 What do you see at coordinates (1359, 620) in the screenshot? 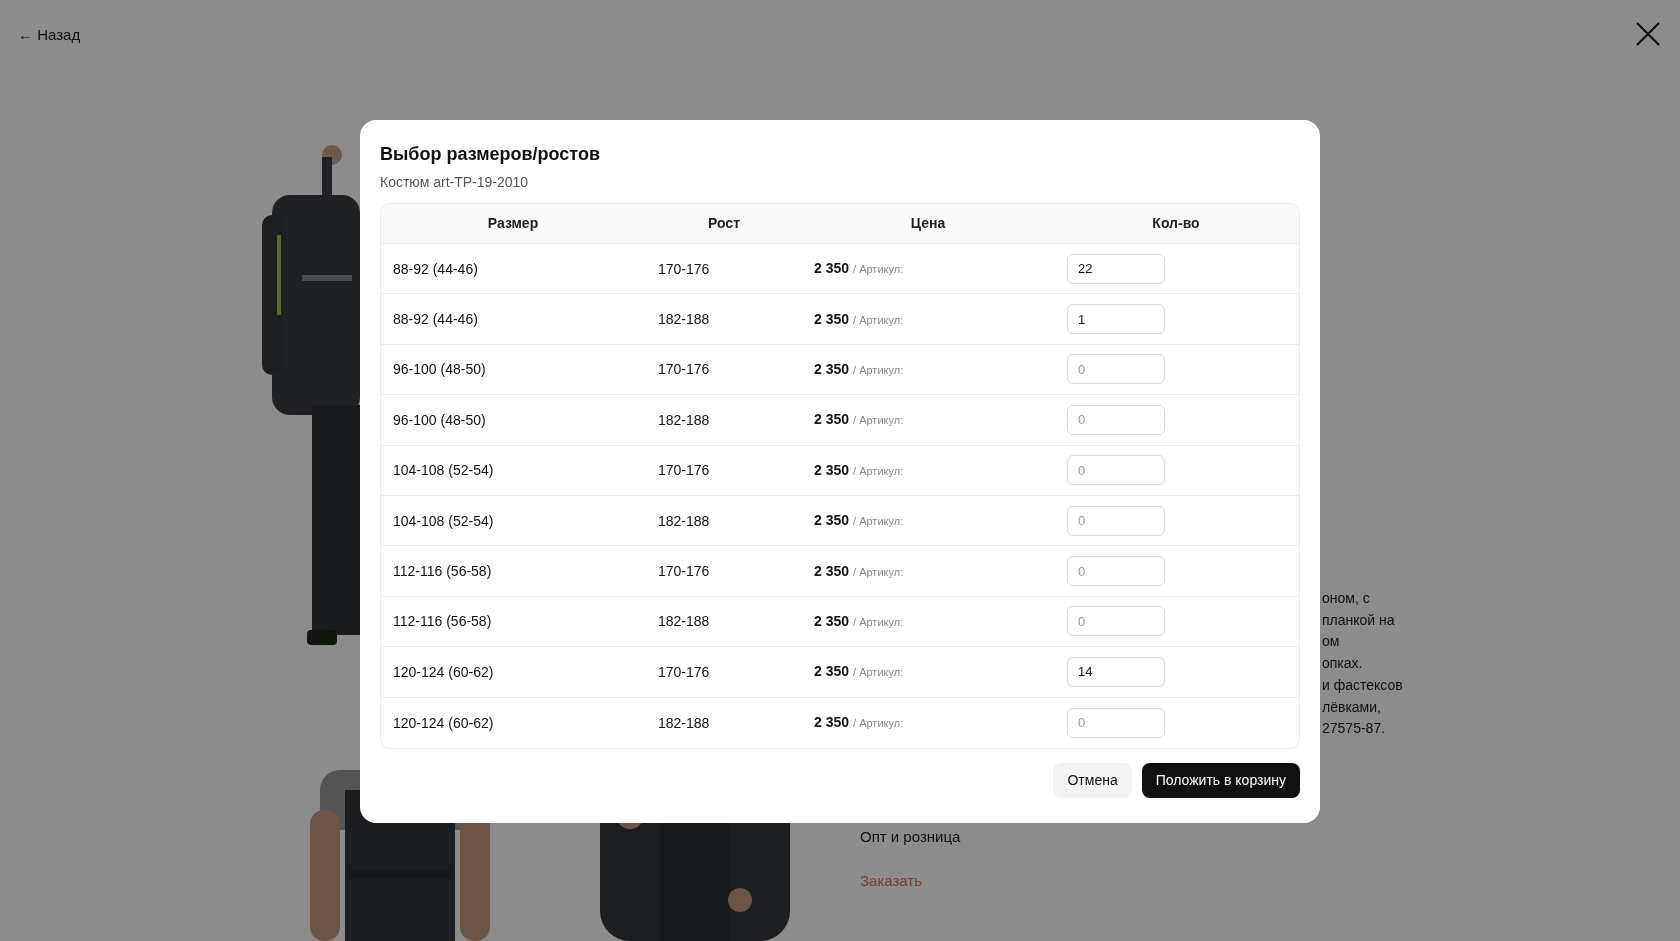
I see `description-line: планкой на` at bounding box center [1359, 620].